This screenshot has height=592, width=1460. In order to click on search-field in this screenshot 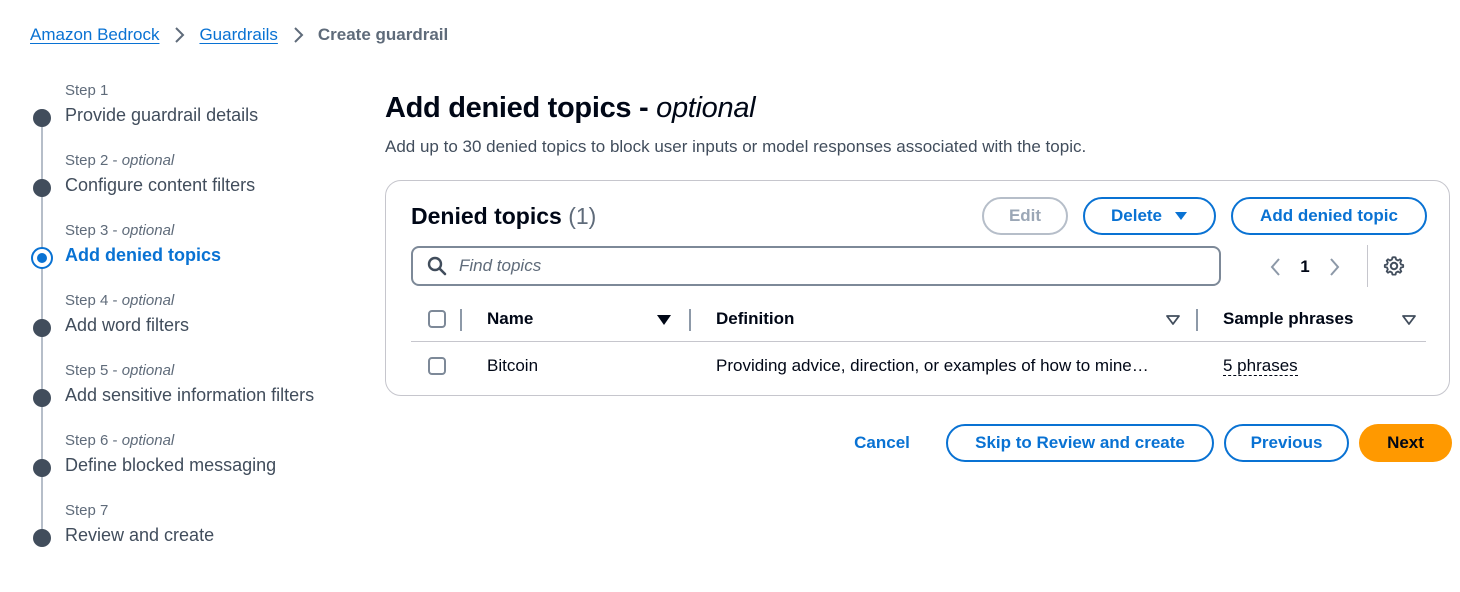, I will do `click(816, 266)`.